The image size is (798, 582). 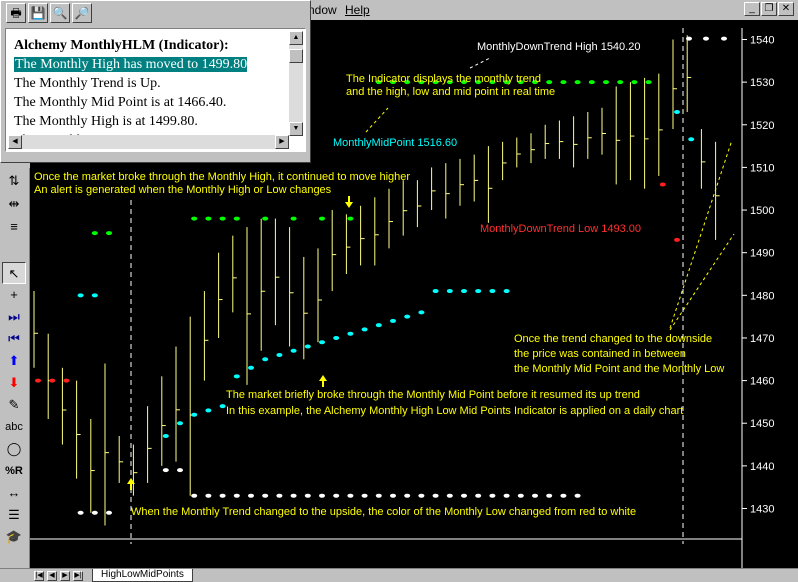 I want to click on crosshair-icon: +, so click(x=14, y=295).